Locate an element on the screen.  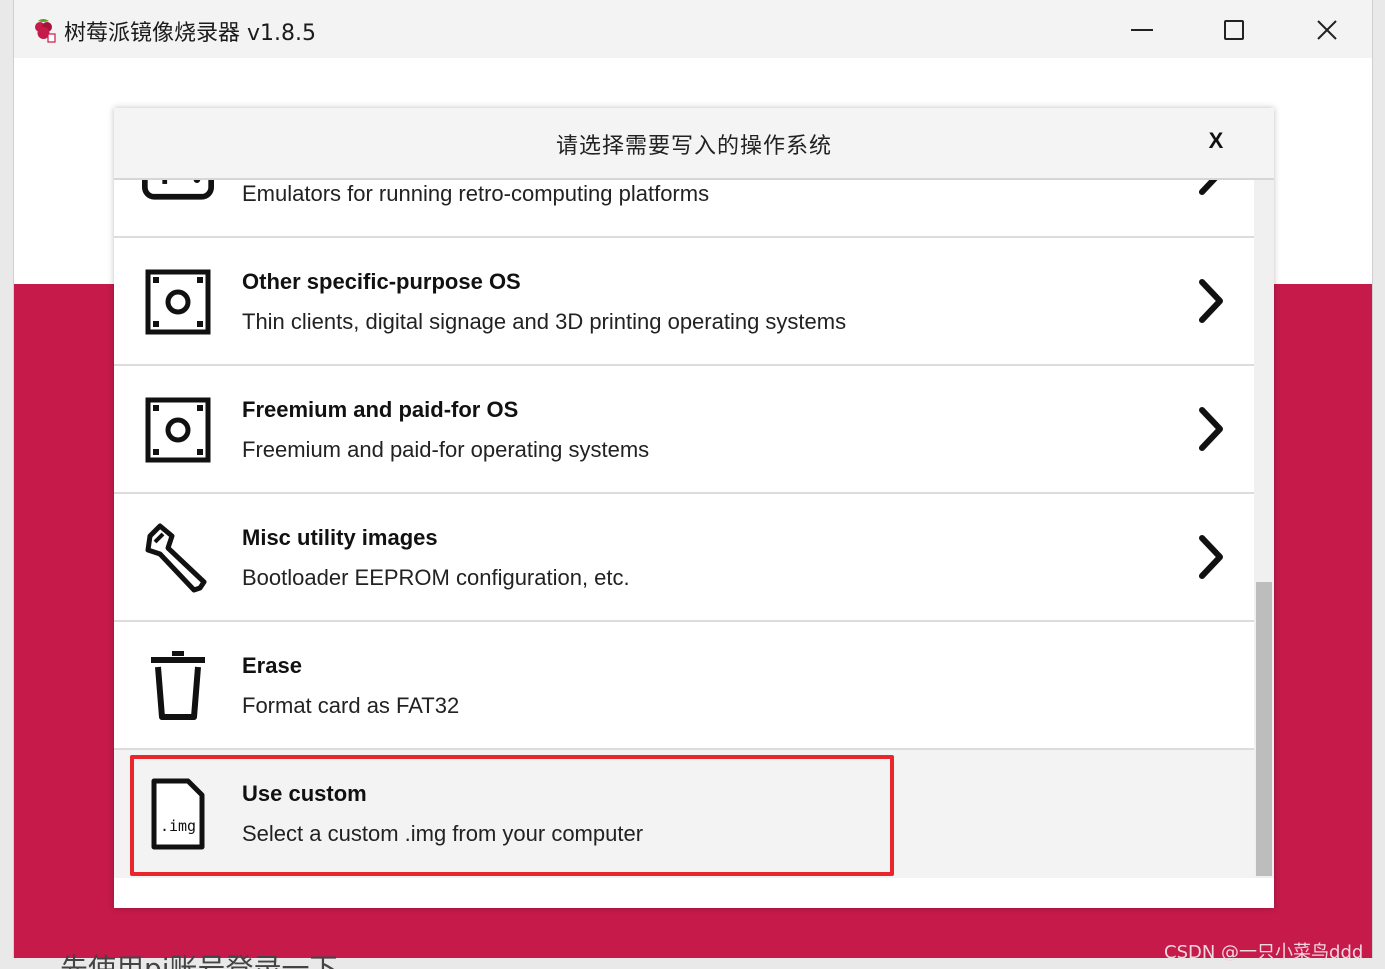
close-icon is located at coordinates (1327, 30).